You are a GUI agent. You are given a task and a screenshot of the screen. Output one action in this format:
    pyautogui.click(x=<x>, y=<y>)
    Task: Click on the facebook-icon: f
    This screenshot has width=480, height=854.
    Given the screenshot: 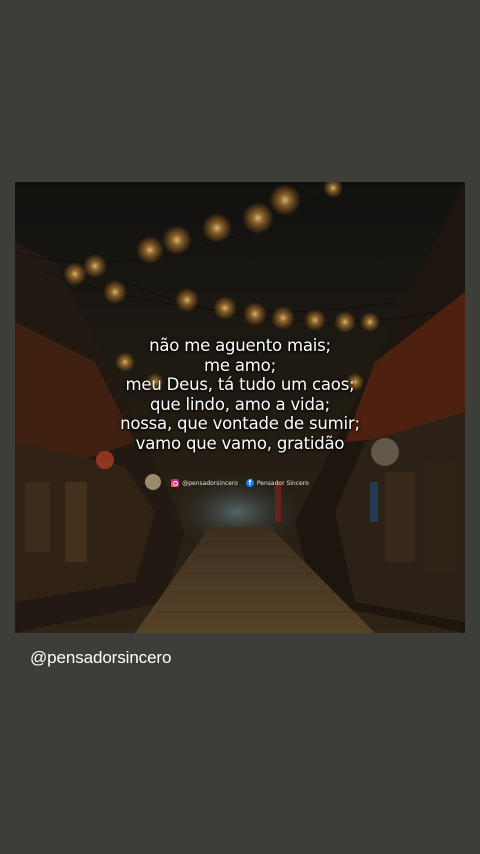 What is the action you would take?
    pyautogui.click(x=249, y=483)
    